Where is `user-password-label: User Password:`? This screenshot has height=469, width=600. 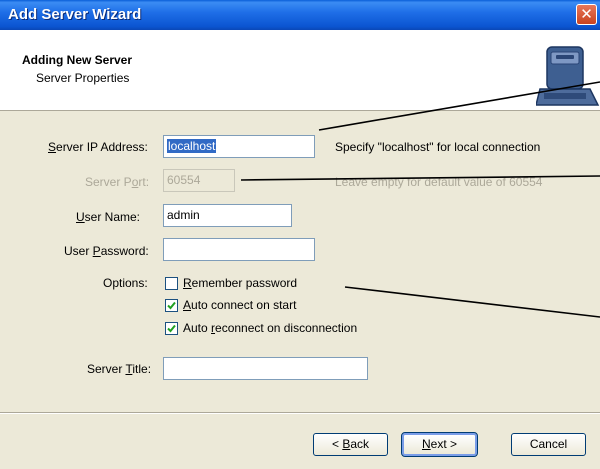
user-password-label: User Password: is located at coordinates (106, 251).